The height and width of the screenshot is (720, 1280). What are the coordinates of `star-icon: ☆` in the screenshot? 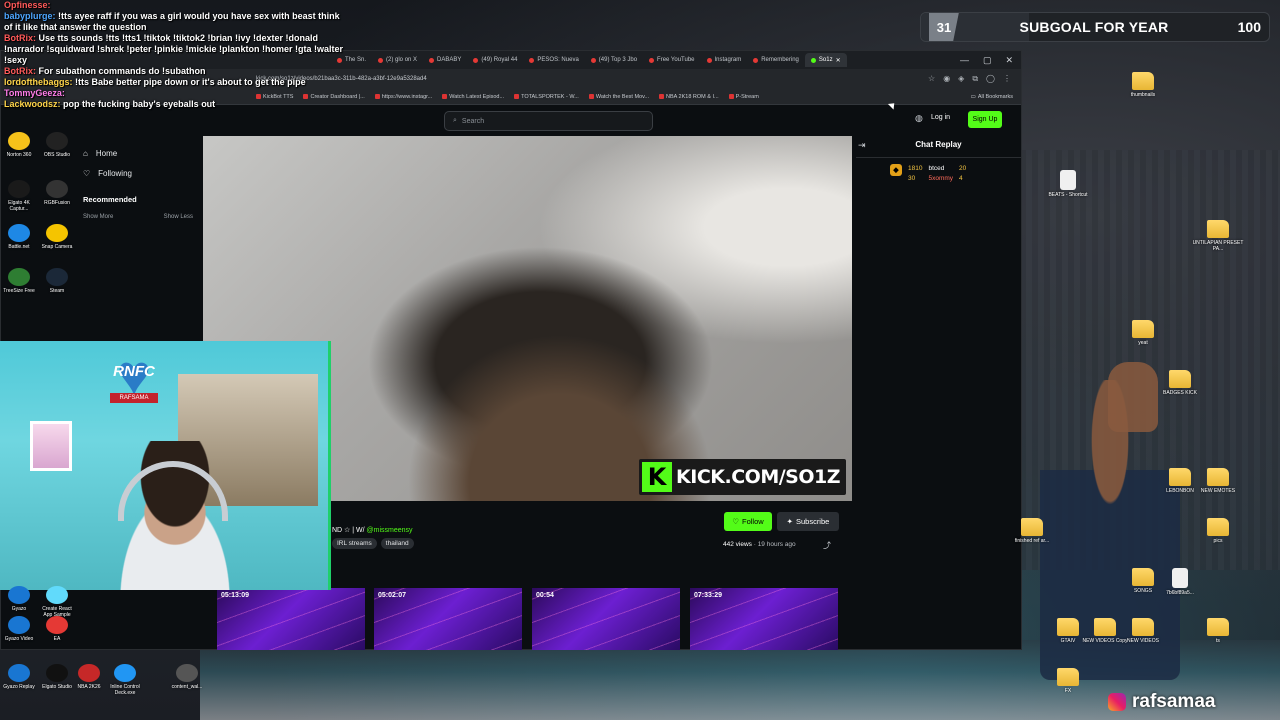 It's located at (931, 79).